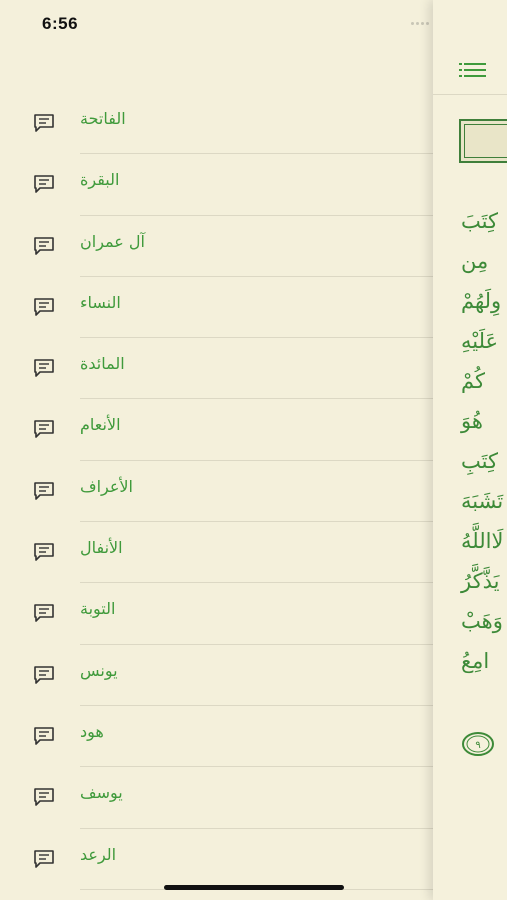 The width and height of the screenshot is (507, 900). Describe the element at coordinates (98, 609) in the screenshot. I see `surah-name: التوبة` at that location.